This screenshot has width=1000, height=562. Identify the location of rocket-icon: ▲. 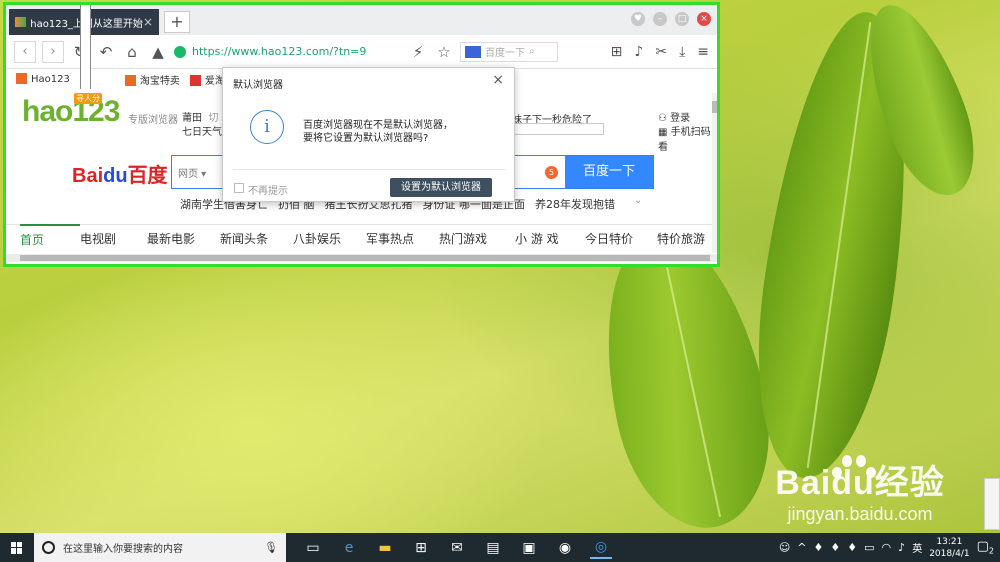
(158, 52).